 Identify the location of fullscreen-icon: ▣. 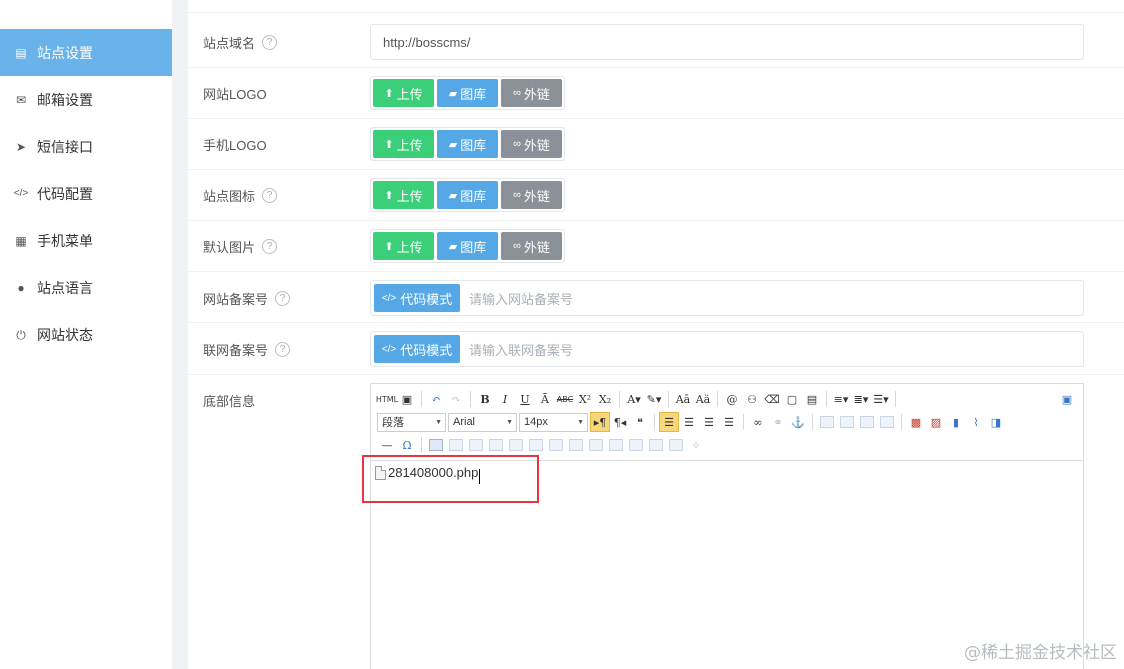
(1067, 399).